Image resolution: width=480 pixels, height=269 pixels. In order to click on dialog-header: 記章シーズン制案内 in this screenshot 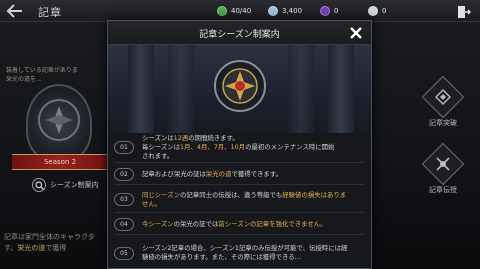, I will do `click(239, 33)`.